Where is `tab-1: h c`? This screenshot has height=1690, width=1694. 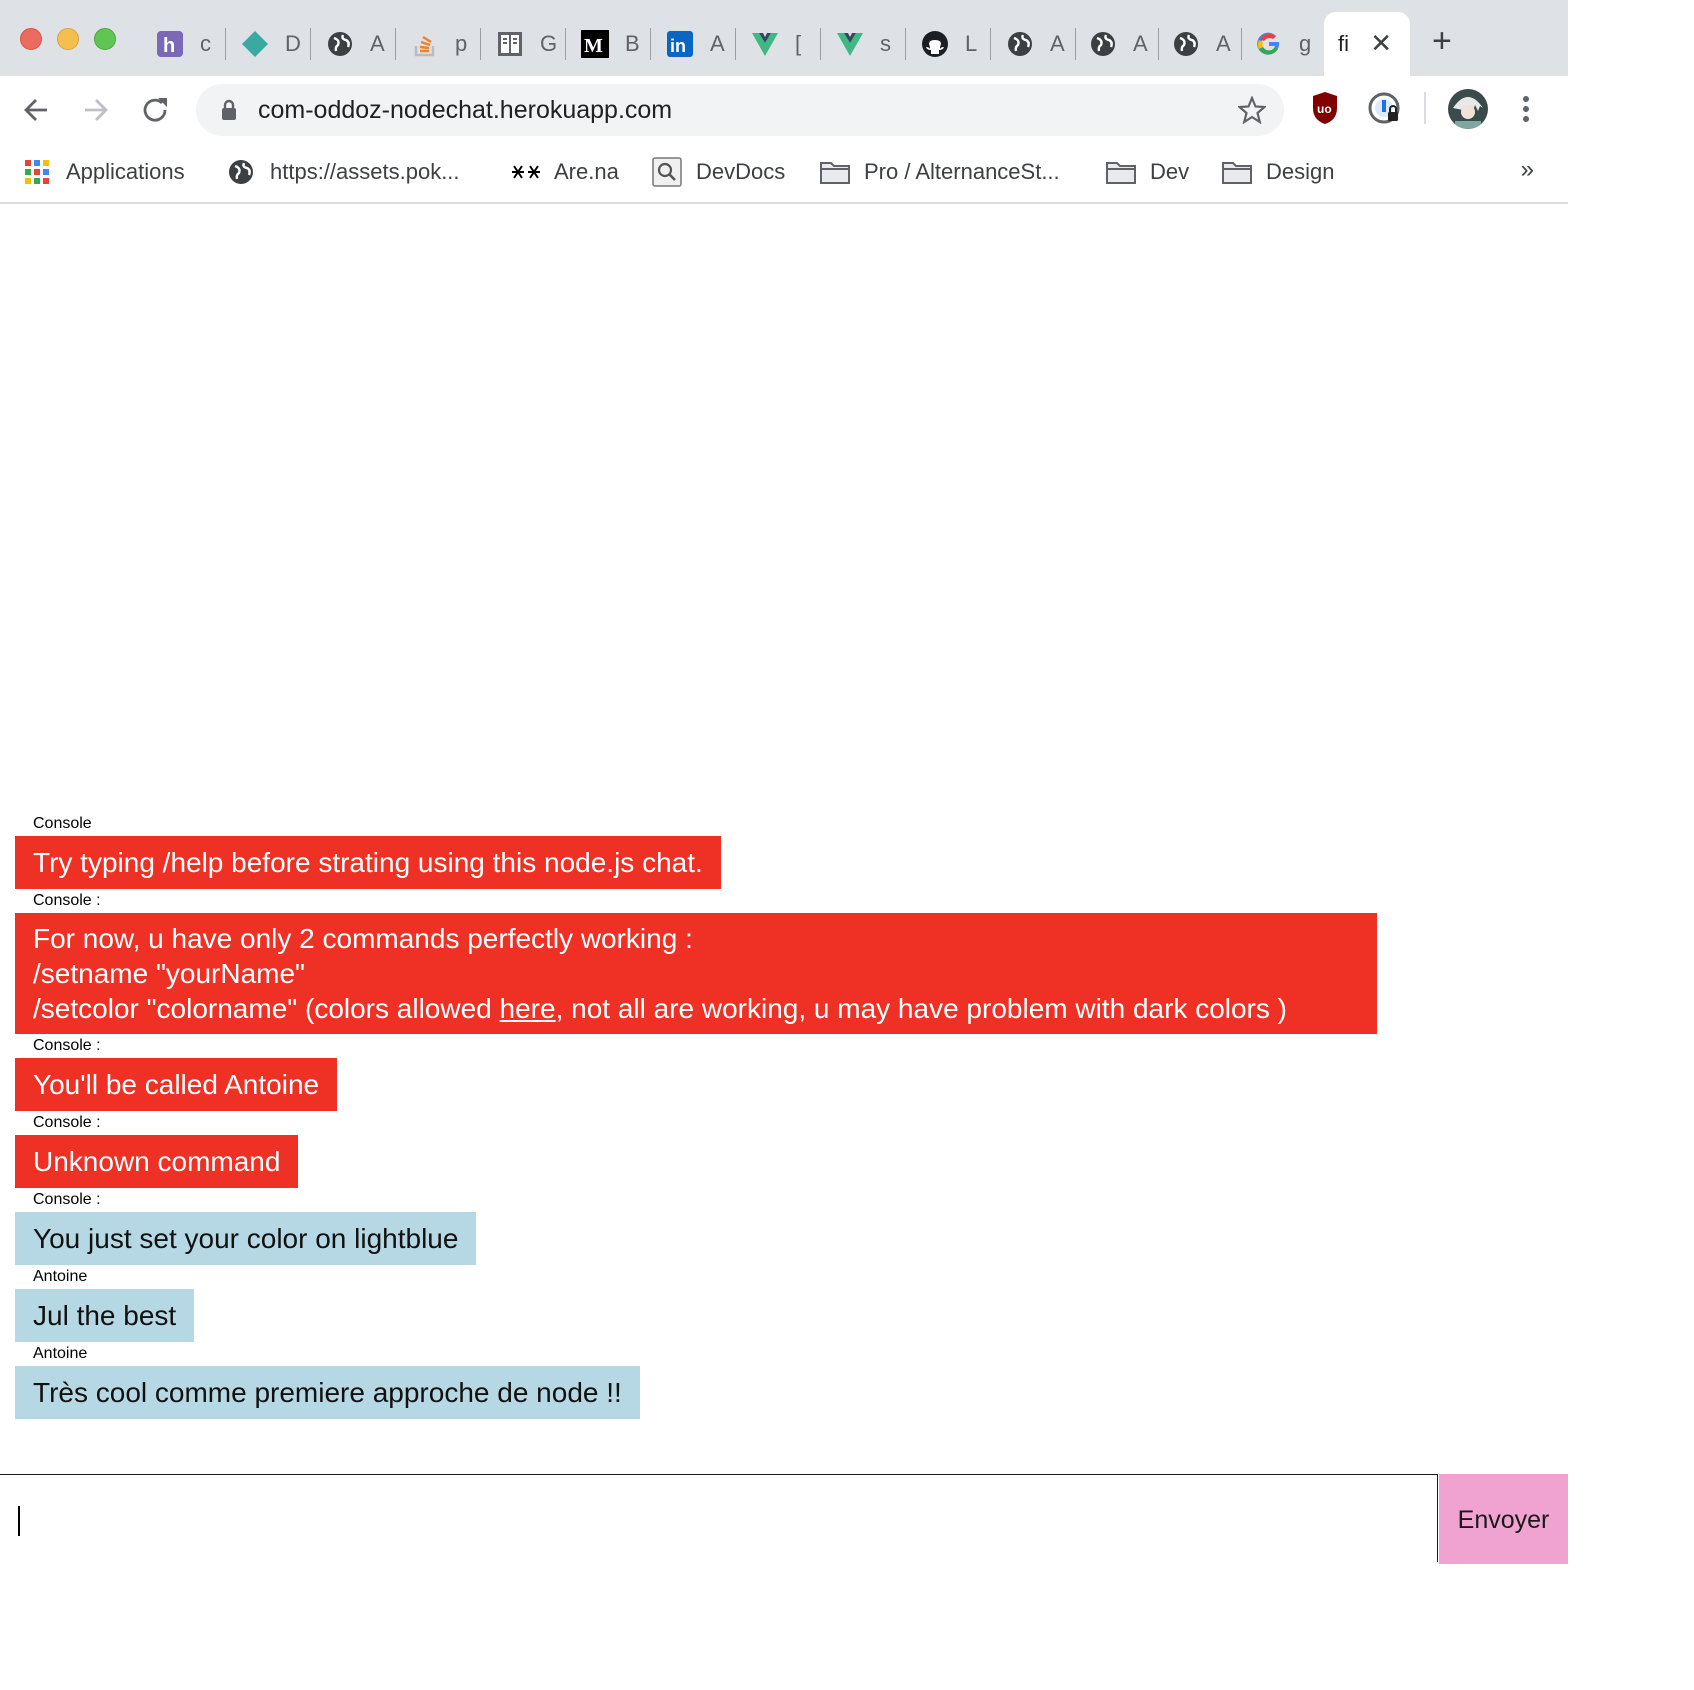 tab-1: h c is located at coordinates (184, 44).